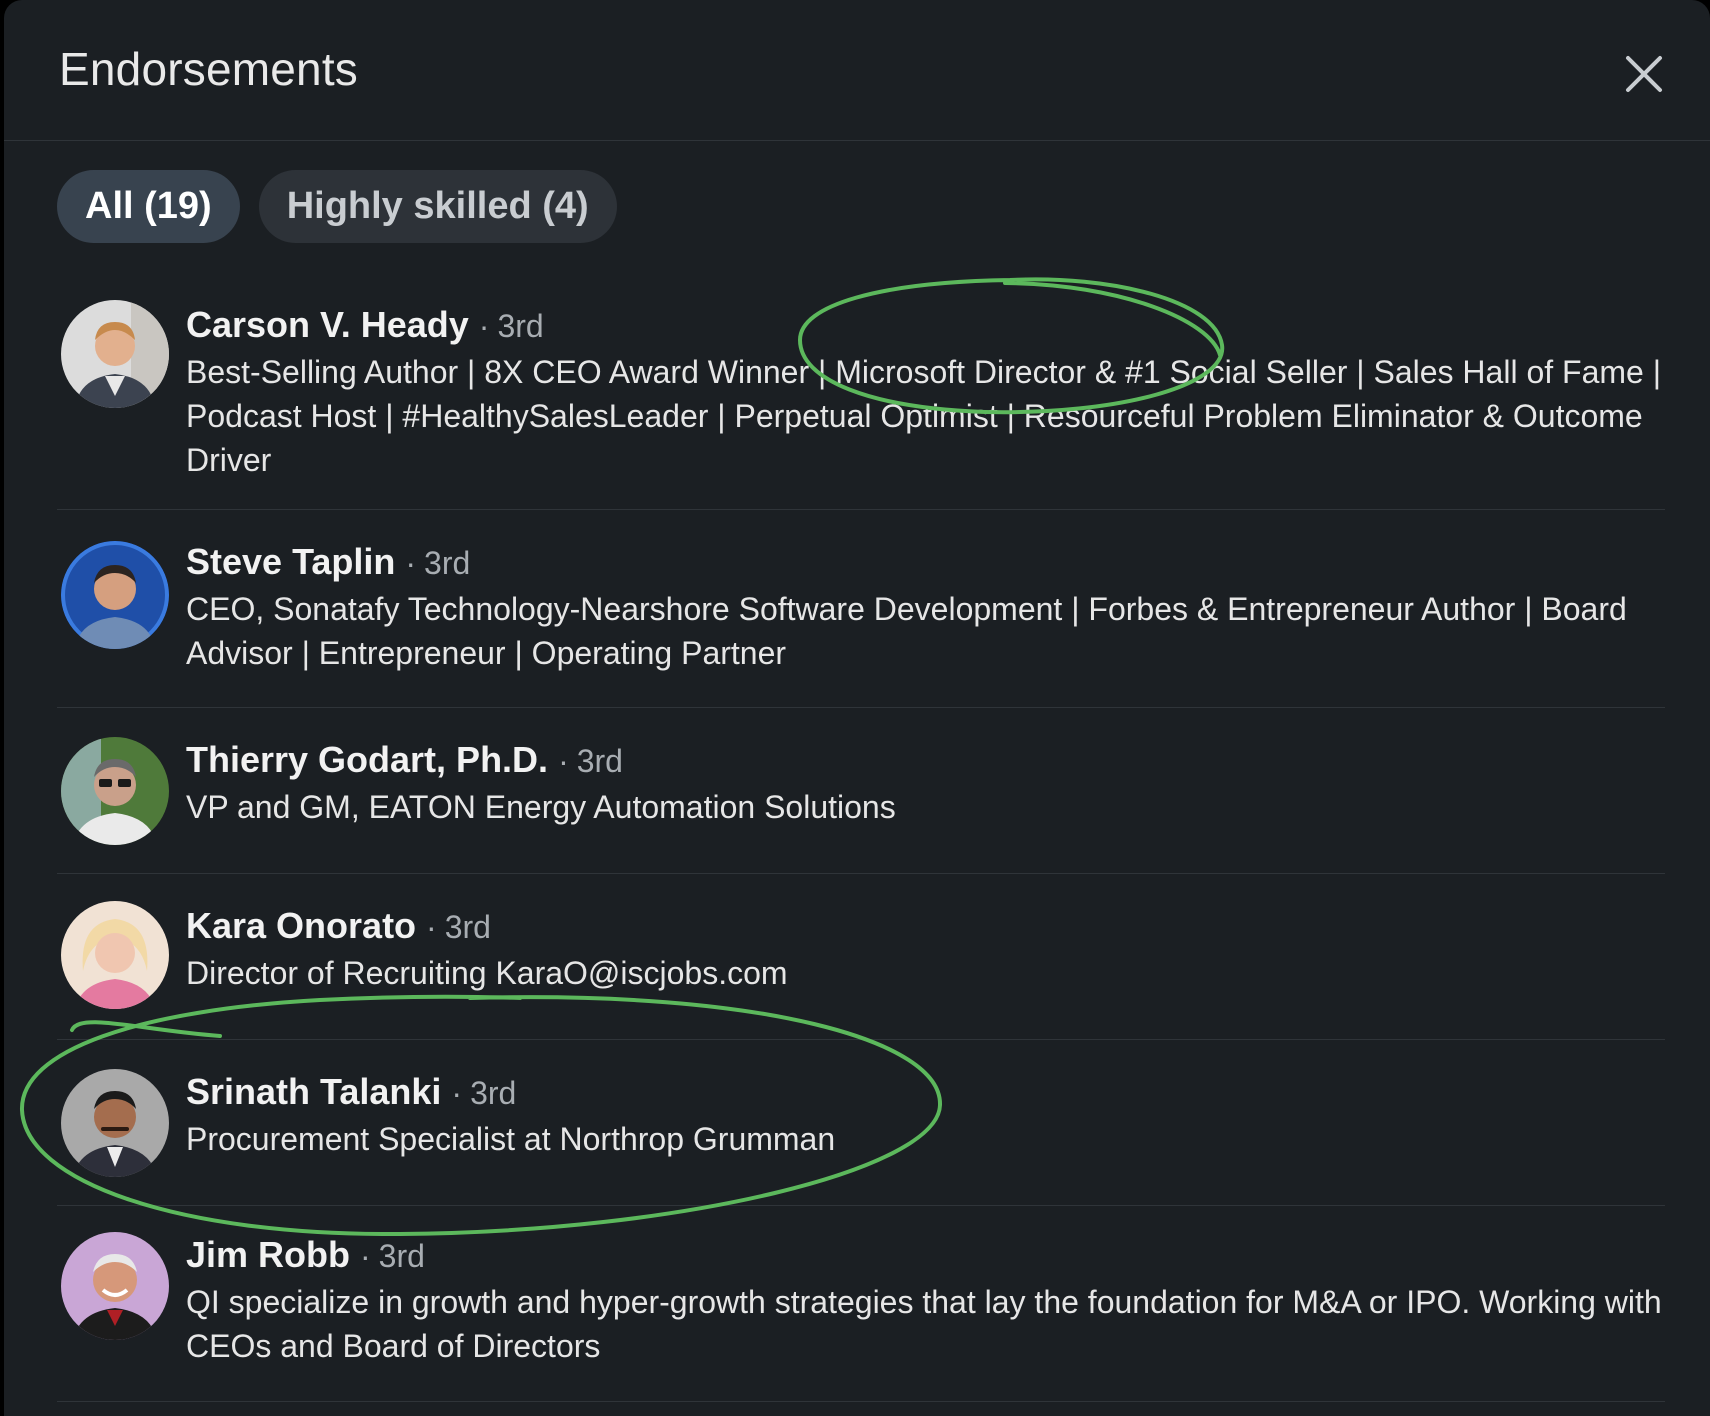  Describe the element at coordinates (268, 1255) in the screenshot. I see `endorser-name: Jim Robb` at that location.